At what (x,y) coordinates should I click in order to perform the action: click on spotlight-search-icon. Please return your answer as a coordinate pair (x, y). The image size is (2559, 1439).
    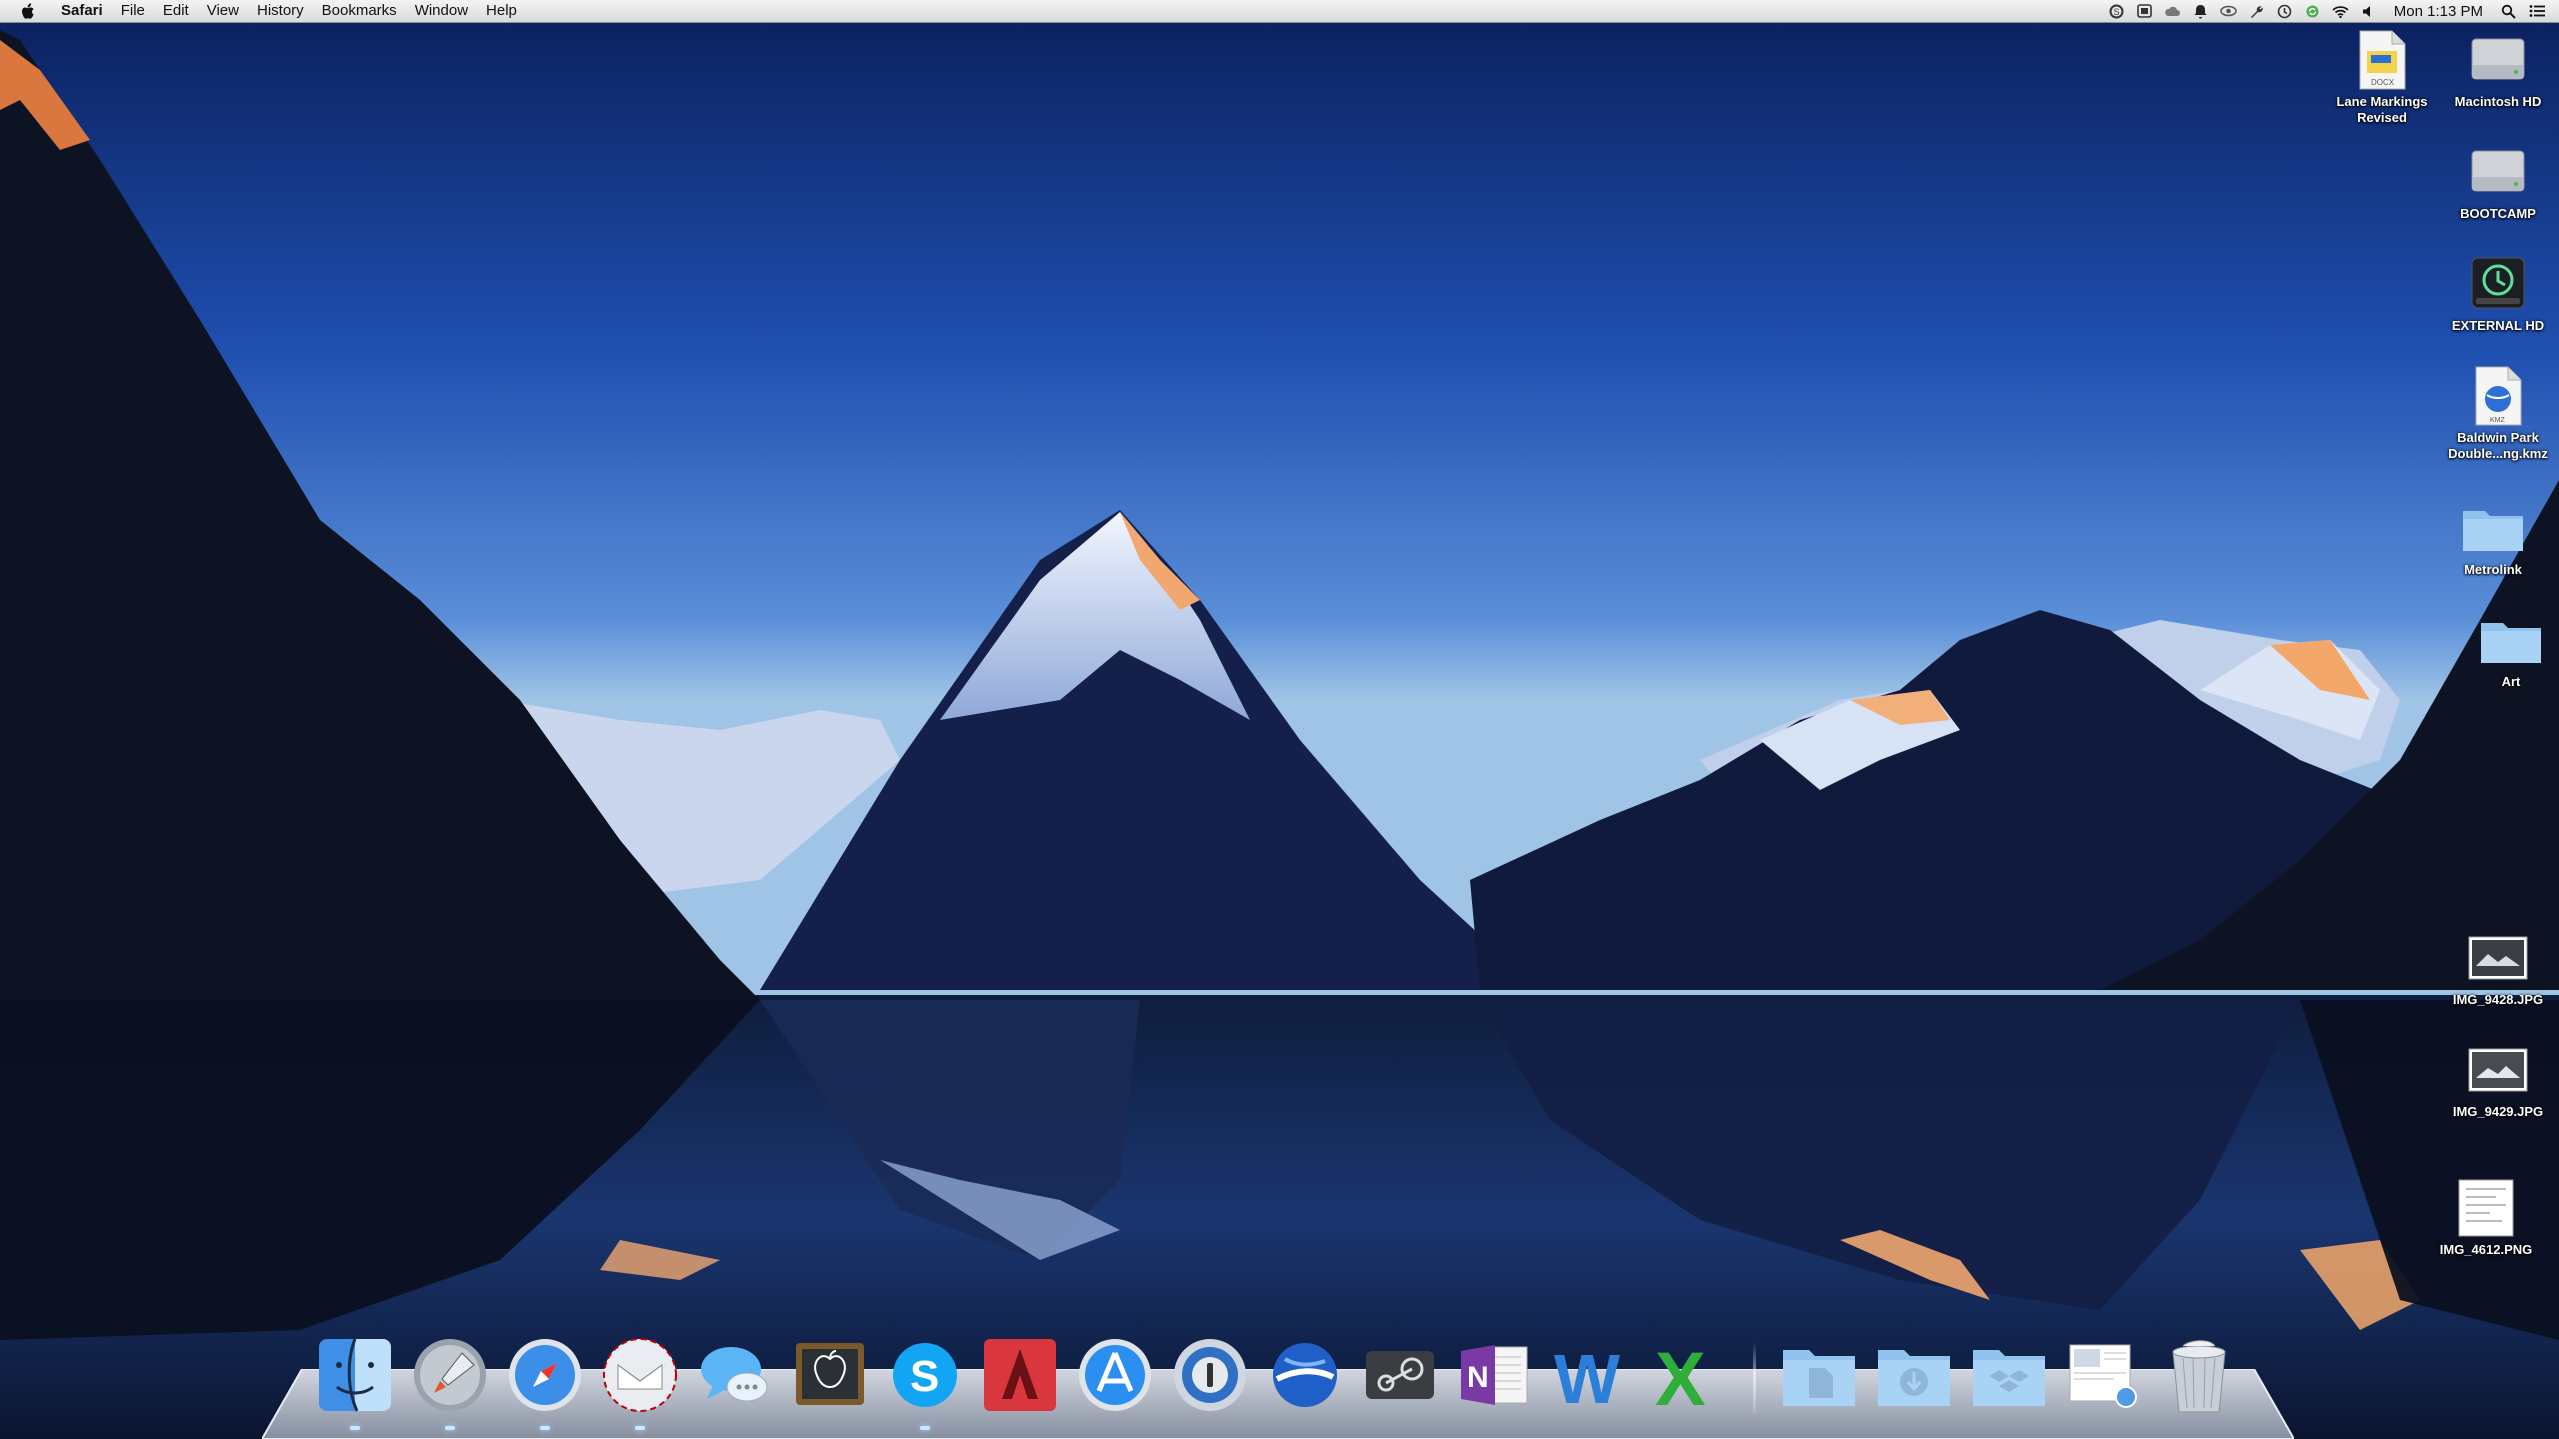
    Looking at the image, I should click on (2508, 11).